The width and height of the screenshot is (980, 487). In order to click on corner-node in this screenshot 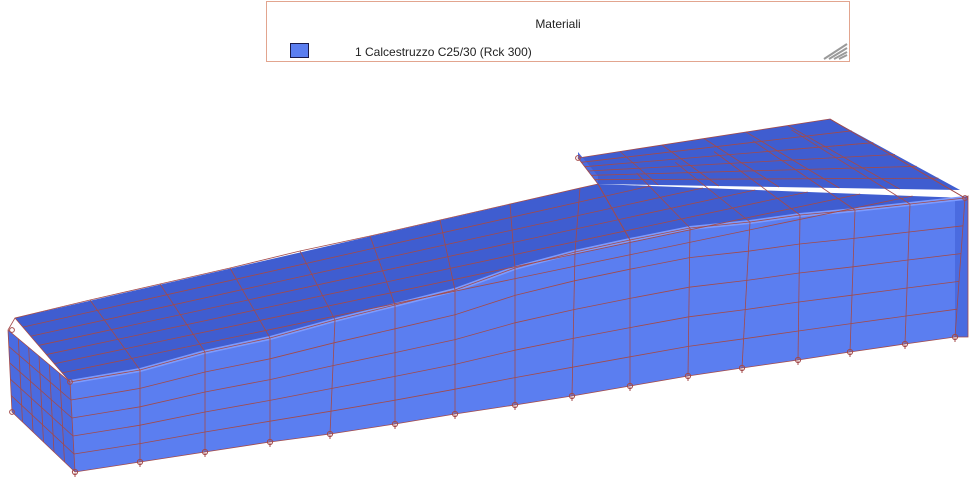, I will do `click(12, 330)`.